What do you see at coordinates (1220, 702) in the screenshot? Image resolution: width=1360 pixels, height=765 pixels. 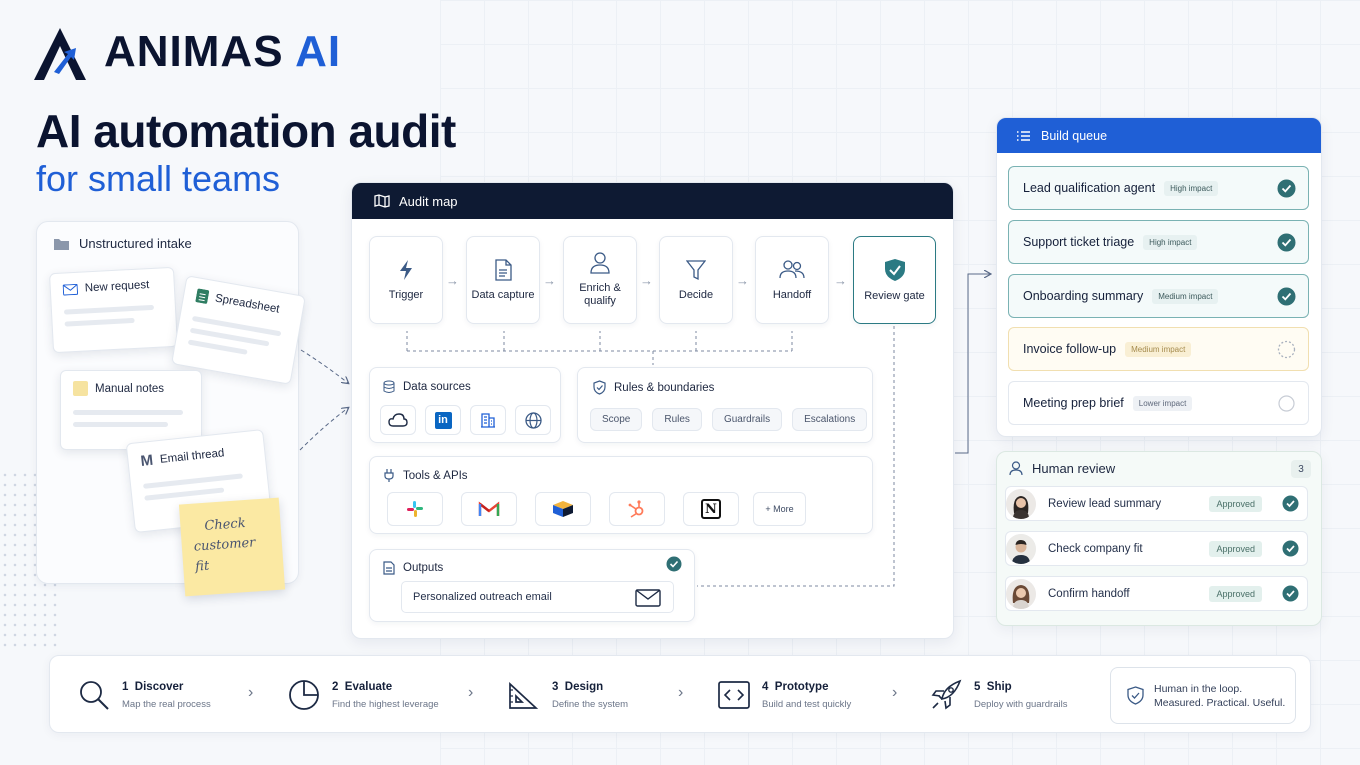 I see `tagline-line-2: Measured. Practical. Useful.` at bounding box center [1220, 702].